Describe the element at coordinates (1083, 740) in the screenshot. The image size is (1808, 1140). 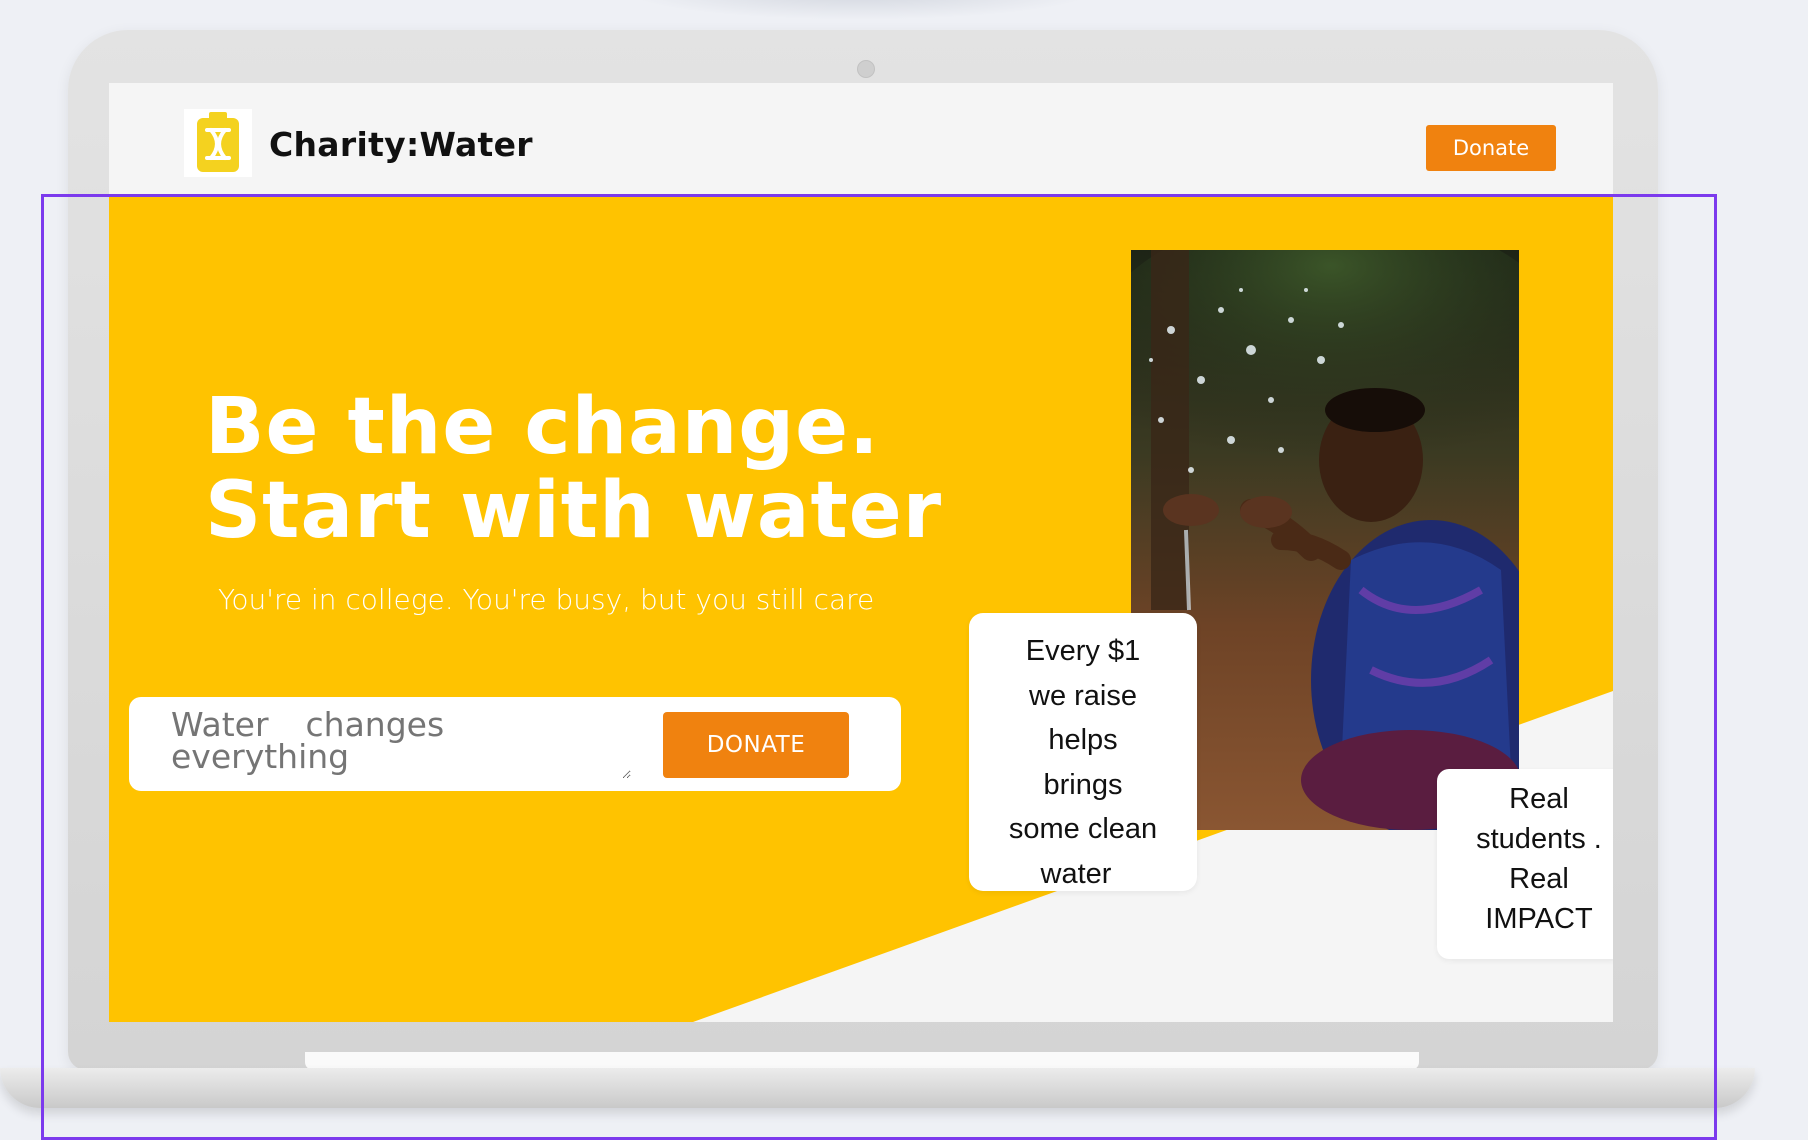
I see `stat-line: helps` at that location.